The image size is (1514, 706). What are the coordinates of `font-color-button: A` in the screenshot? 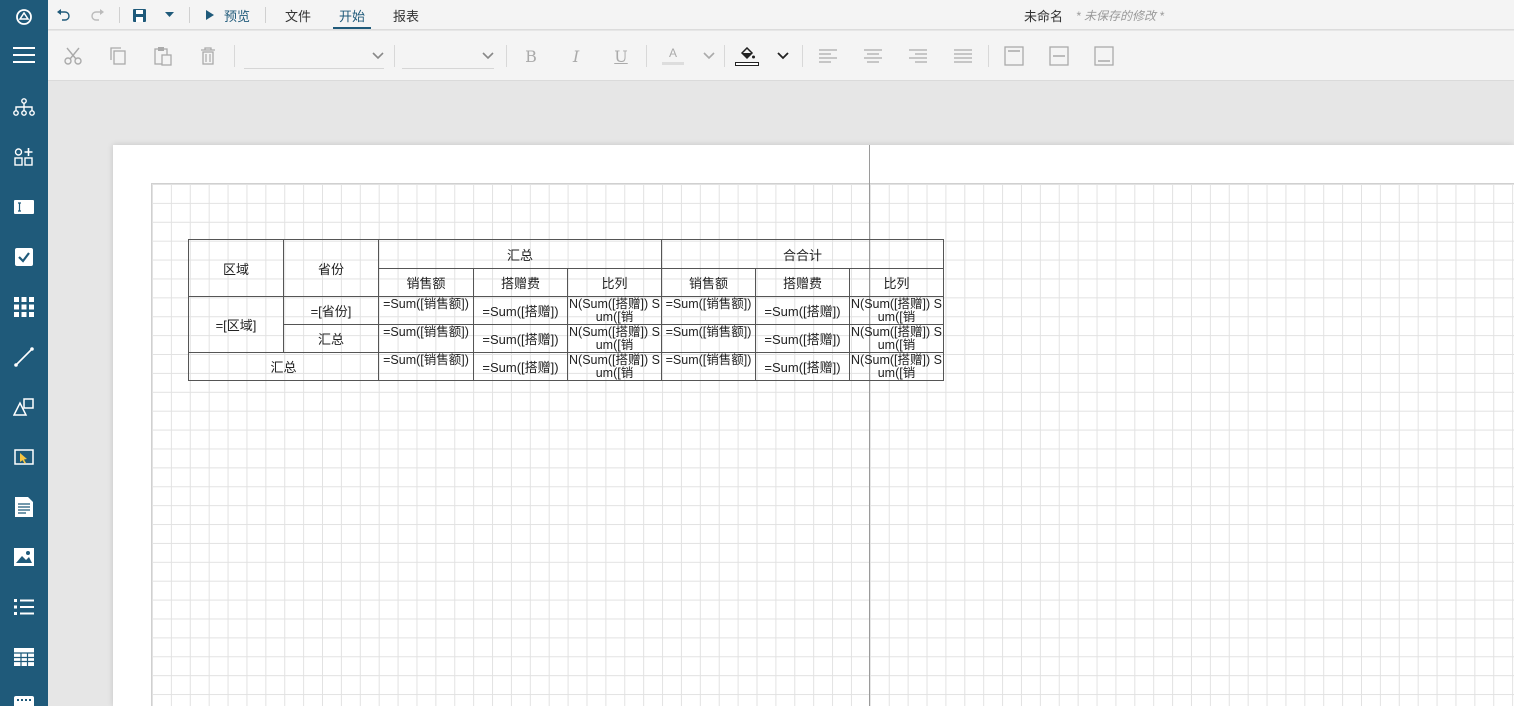 It's located at (673, 56).